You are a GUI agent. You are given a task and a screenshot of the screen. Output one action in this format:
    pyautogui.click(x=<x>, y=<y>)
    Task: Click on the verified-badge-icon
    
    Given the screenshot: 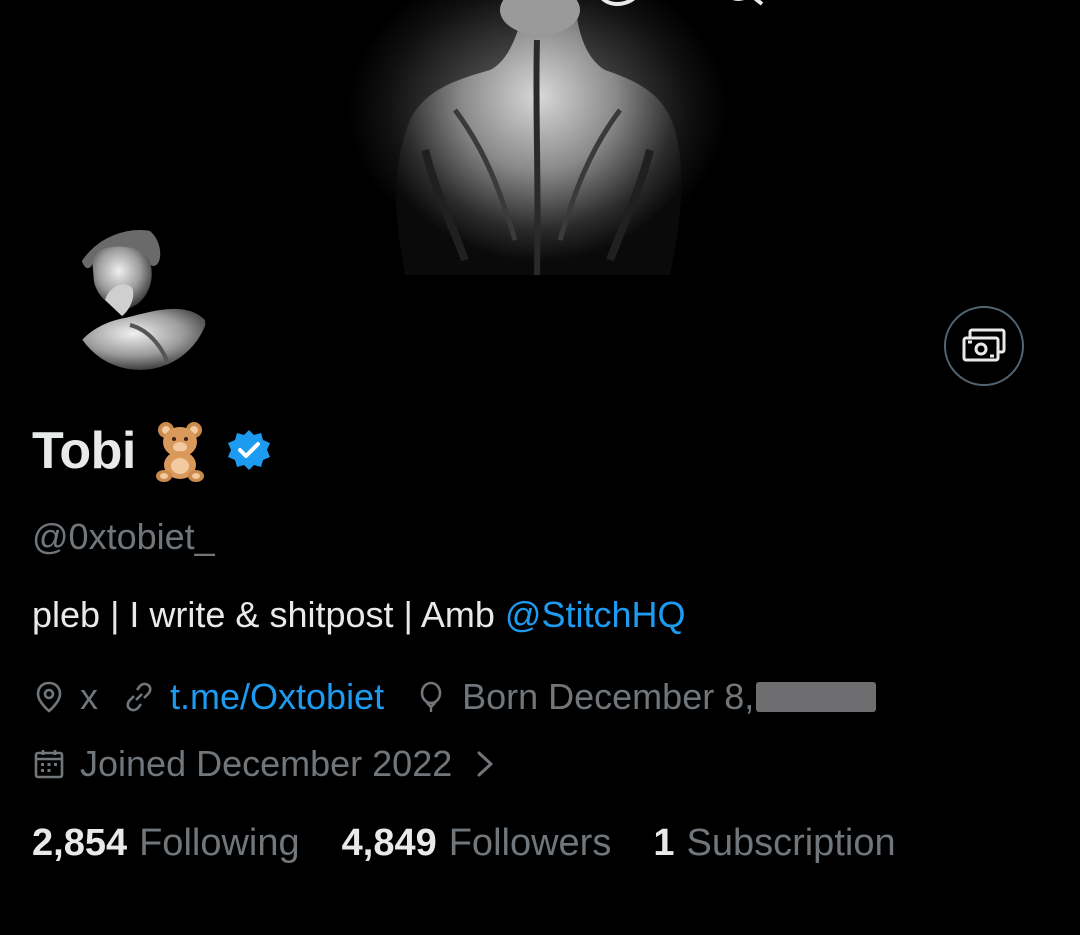 What is the action you would take?
    pyautogui.click(x=249, y=451)
    